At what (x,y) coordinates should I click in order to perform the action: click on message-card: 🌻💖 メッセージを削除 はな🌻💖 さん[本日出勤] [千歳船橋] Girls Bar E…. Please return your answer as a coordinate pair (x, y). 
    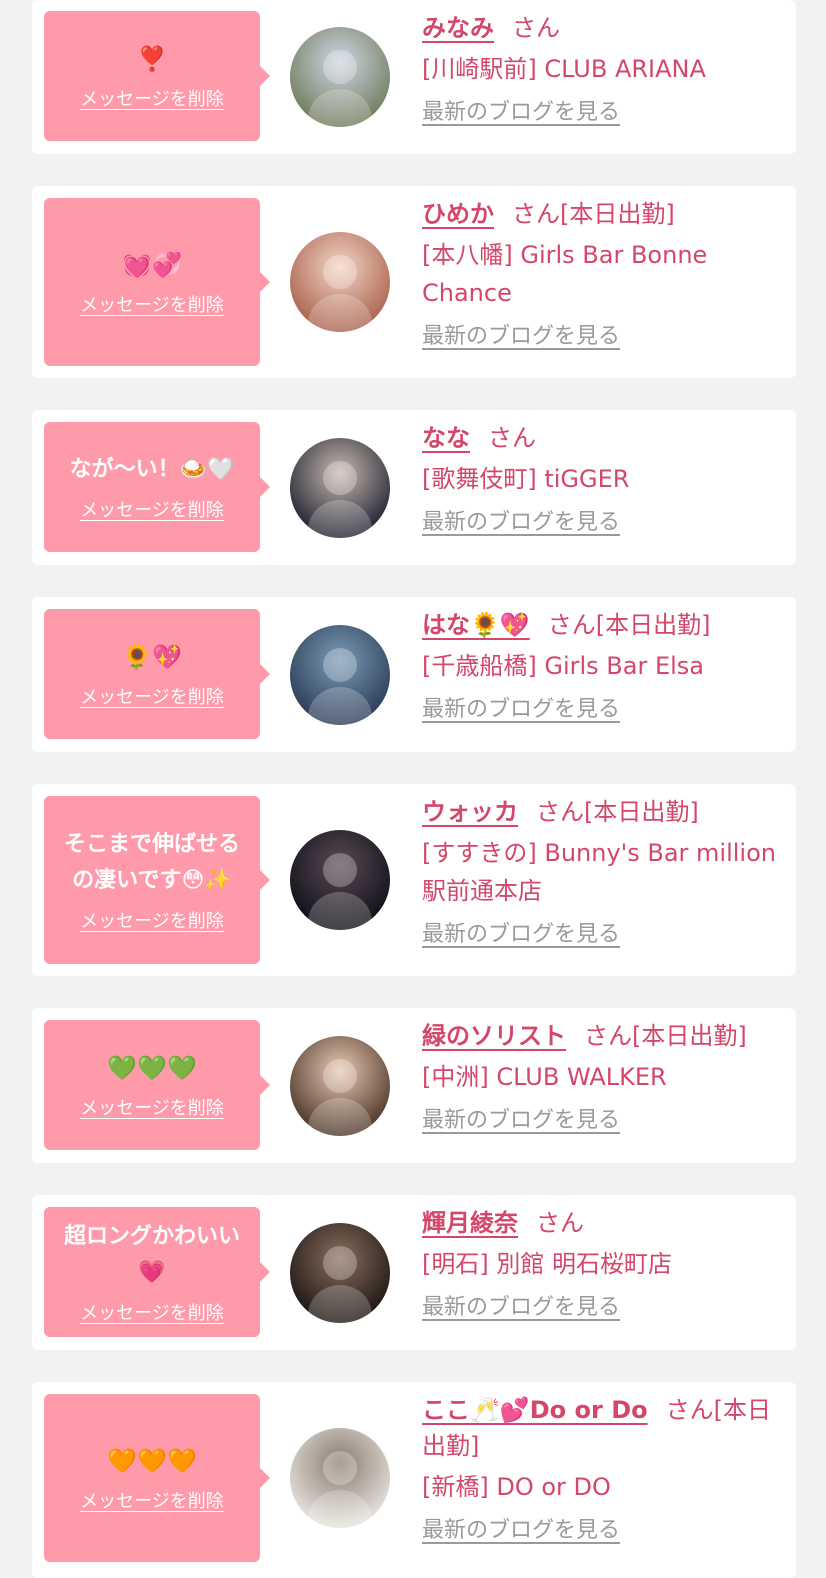
    Looking at the image, I should click on (414, 674).